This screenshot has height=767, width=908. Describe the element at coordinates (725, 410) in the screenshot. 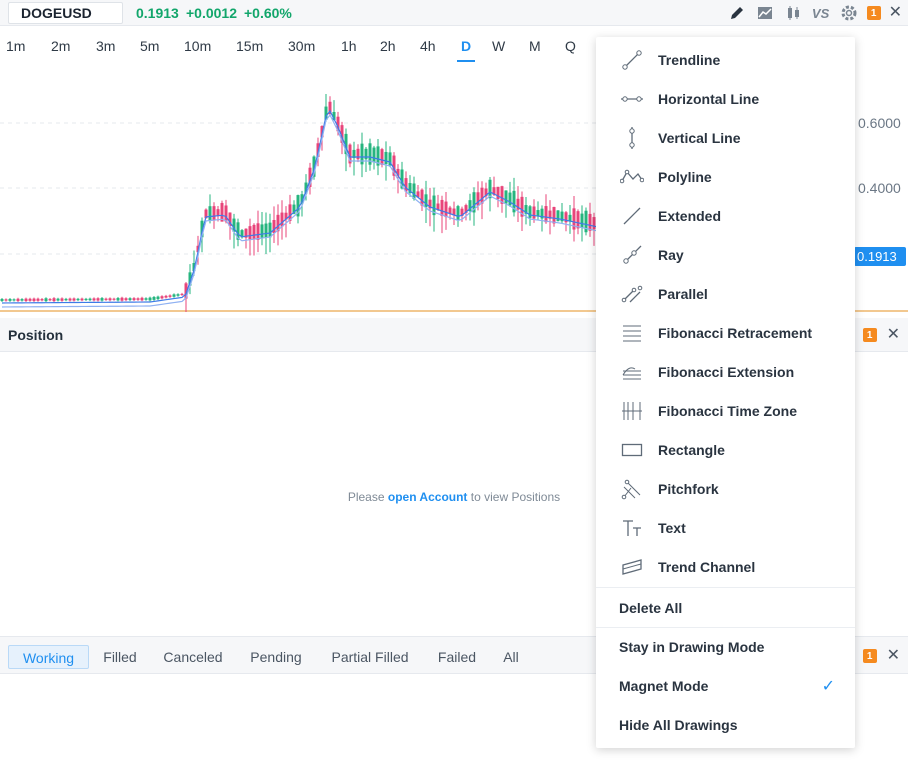

I see `menu-item-fibonacci-time-zone: Fibonacci Time Zone` at that location.